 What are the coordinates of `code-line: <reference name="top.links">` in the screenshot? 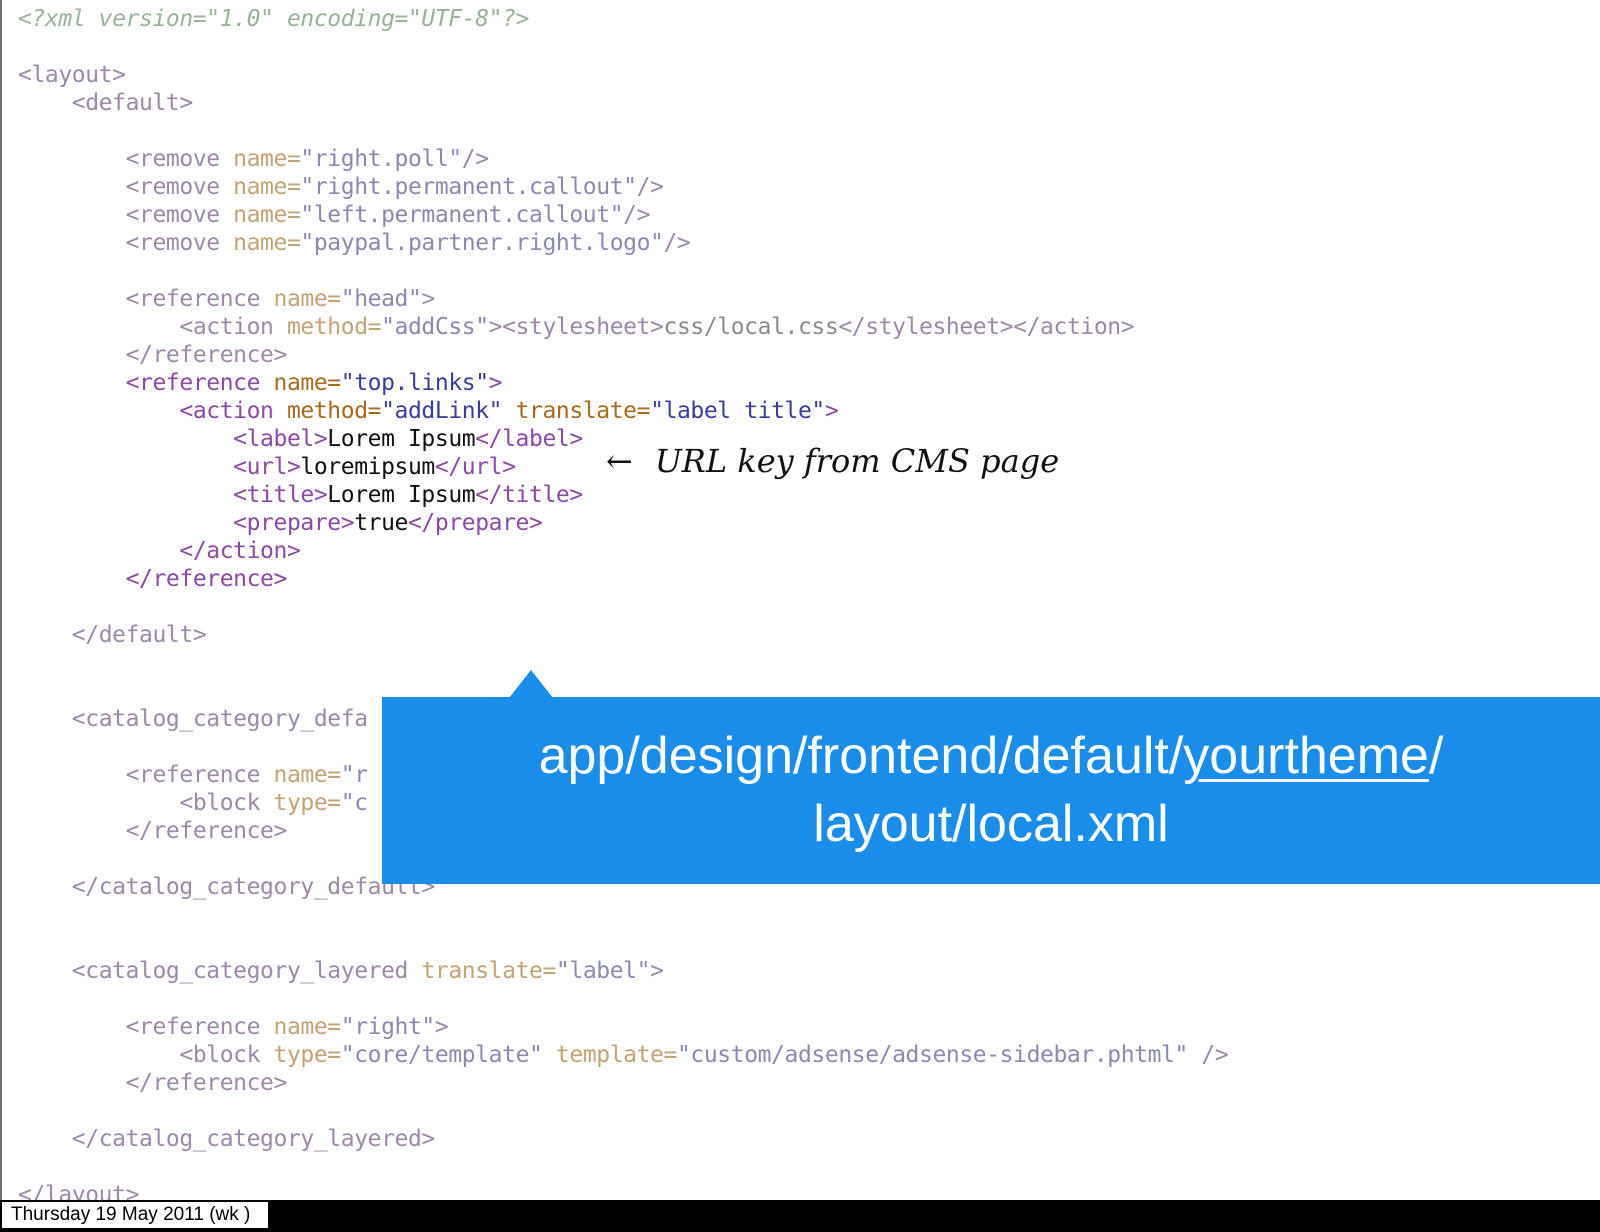 It's located at (623, 383).